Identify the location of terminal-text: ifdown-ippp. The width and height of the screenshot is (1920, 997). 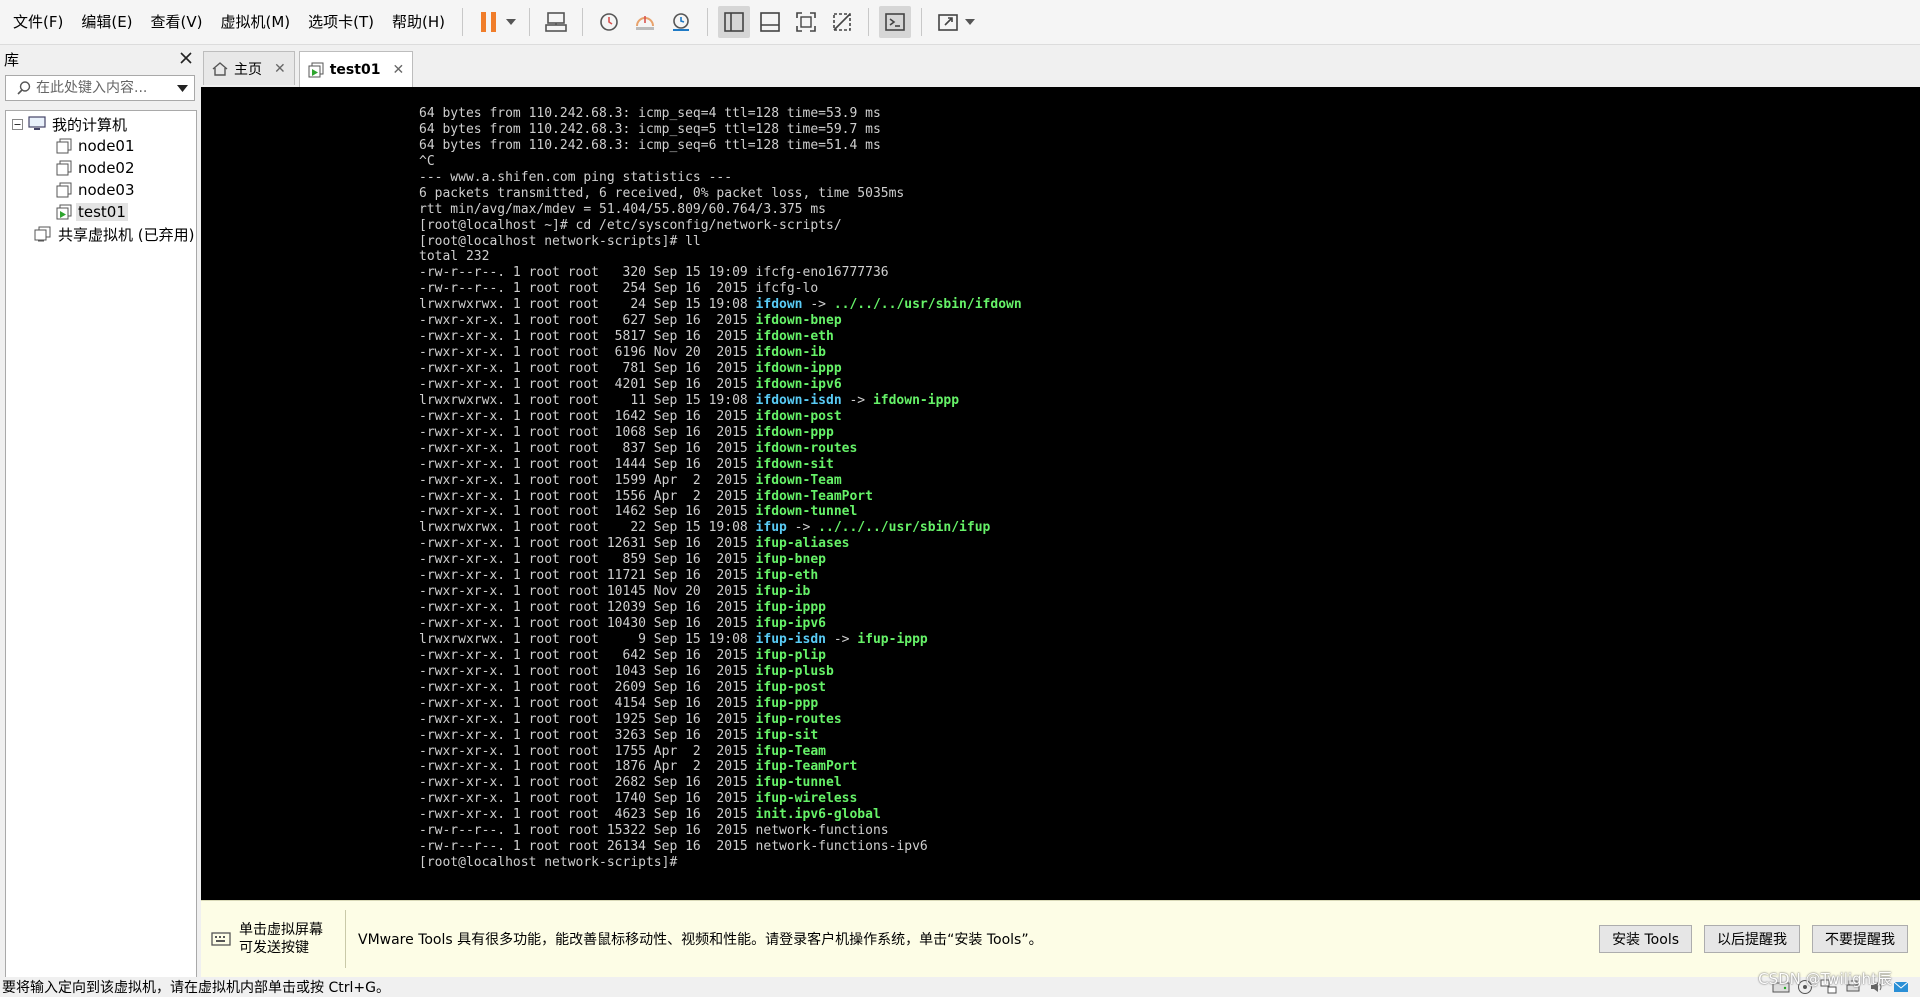
(916, 400).